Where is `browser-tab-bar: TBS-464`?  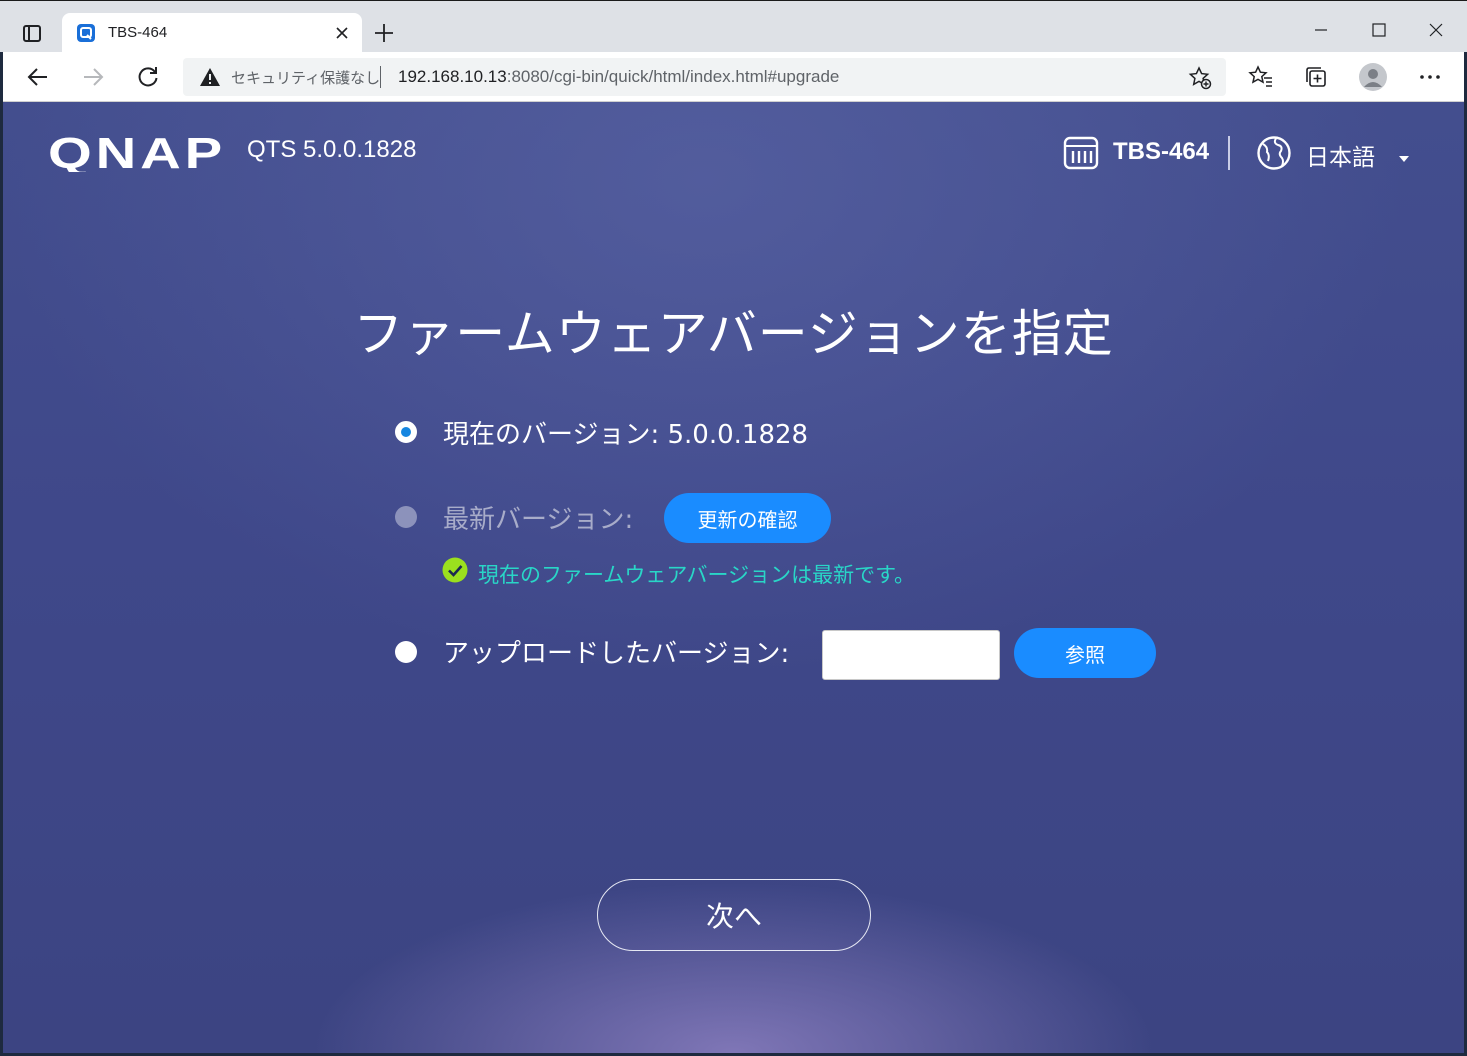 browser-tab-bar: TBS-464 is located at coordinates (733, 27).